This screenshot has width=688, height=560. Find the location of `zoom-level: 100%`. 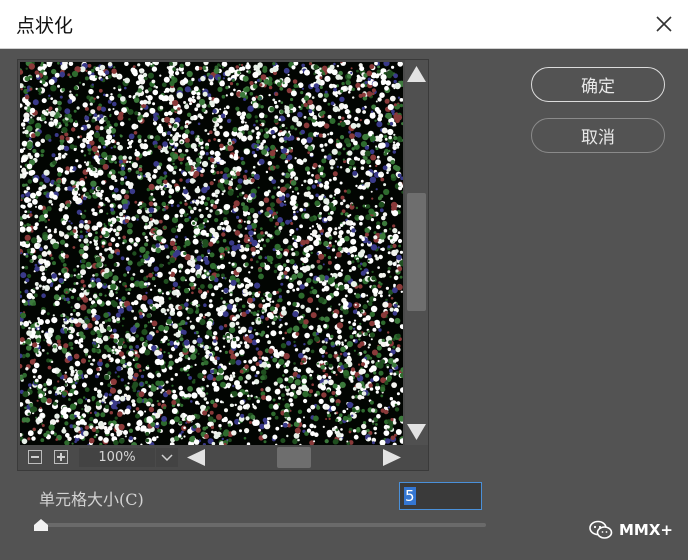

zoom-level: 100% is located at coordinates (117, 457).